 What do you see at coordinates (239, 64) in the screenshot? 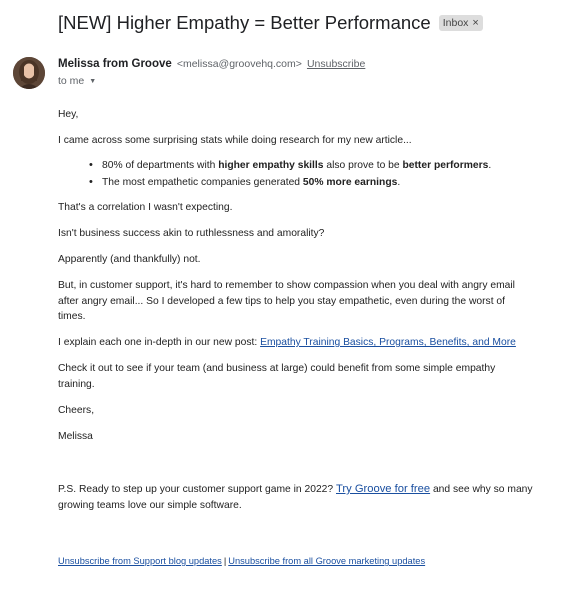
I see `sender-email: <melissa@groovehq.com>` at bounding box center [239, 64].